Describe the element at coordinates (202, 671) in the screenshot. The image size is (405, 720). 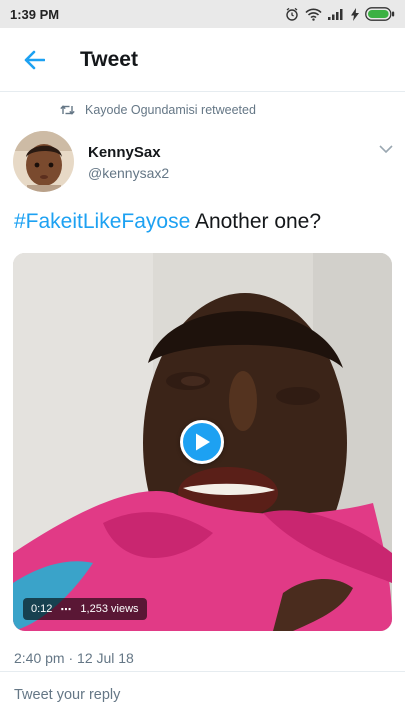
I see `divider` at that location.